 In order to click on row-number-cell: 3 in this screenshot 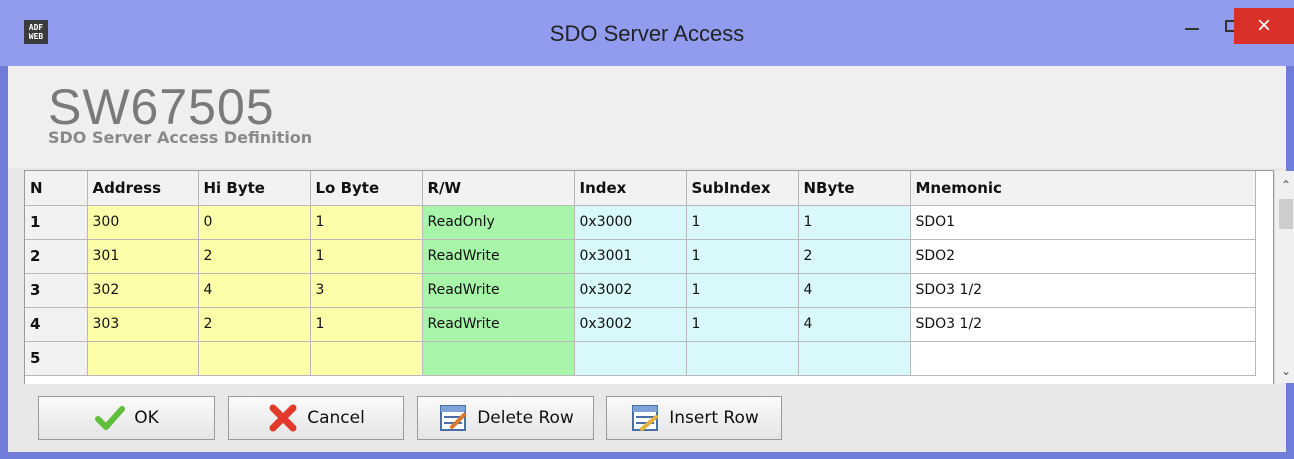, I will do `click(56, 290)`.